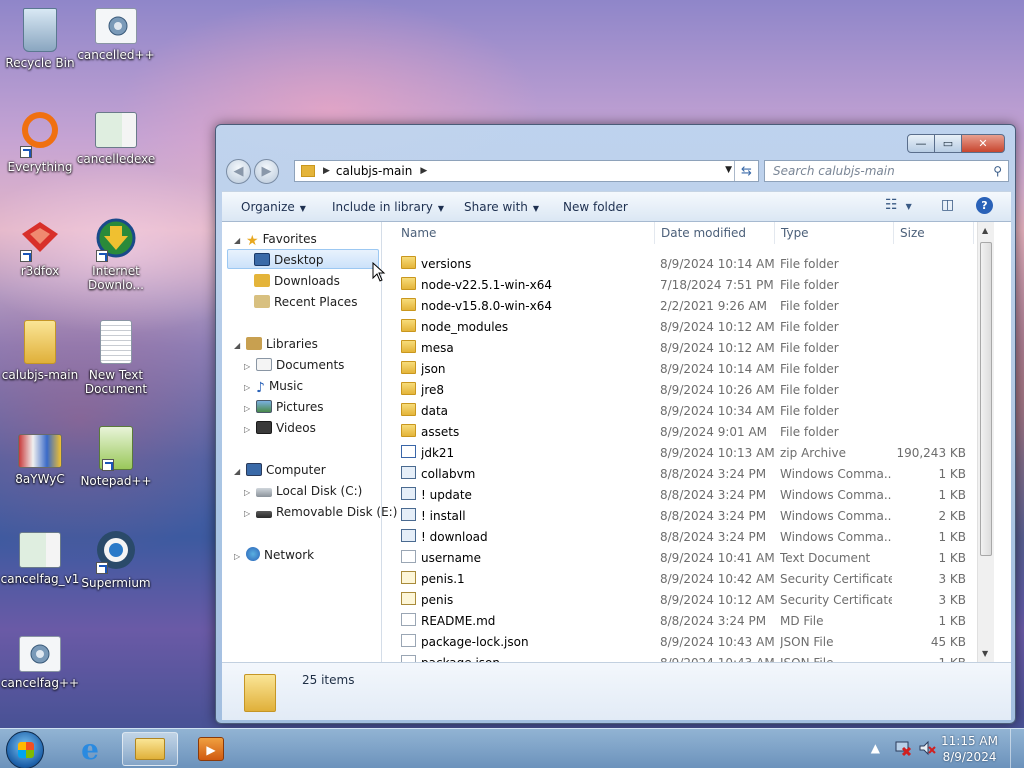 The width and height of the screenshot is (1024, 768). What do you see at coordinates (284, 407) in the screenshot?
I see `nav-pictures: ▷ Pictures` at bounding box center [284, 407].